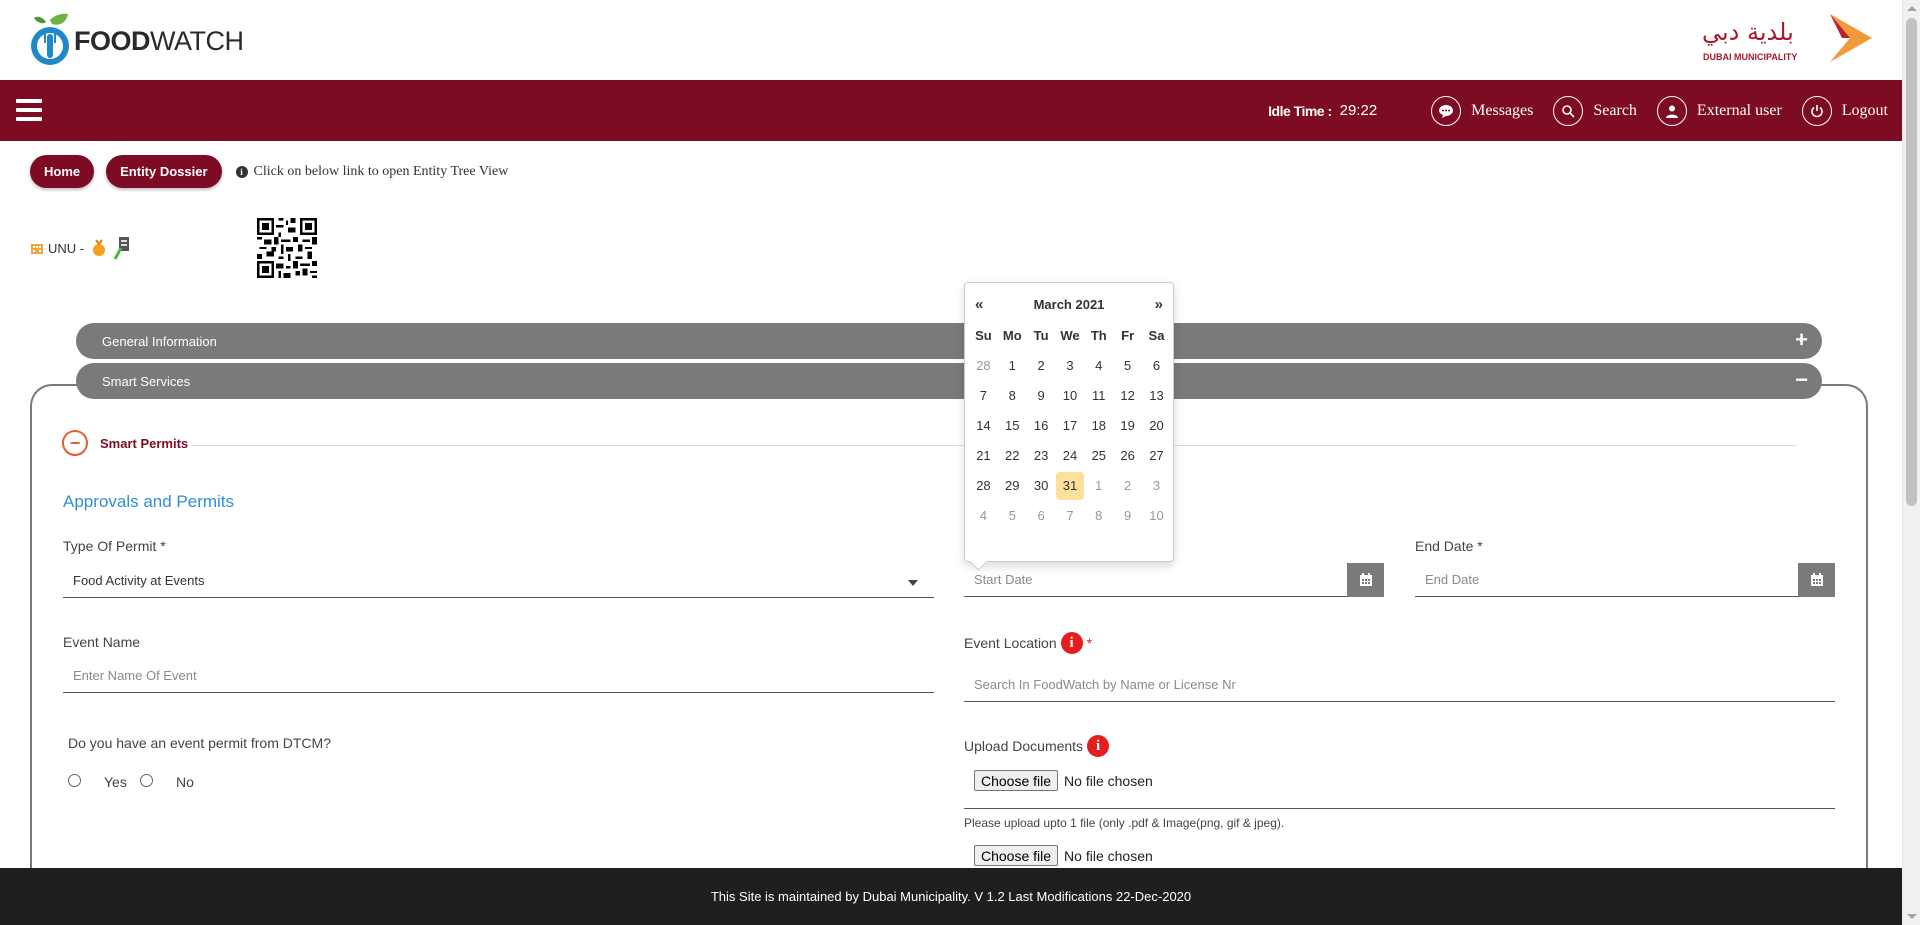 The width and height of the screenshot is (1920, 925). Describe the element at coordinates (983, 456) in the screenshot. I see `day-cell: 21` at that location.